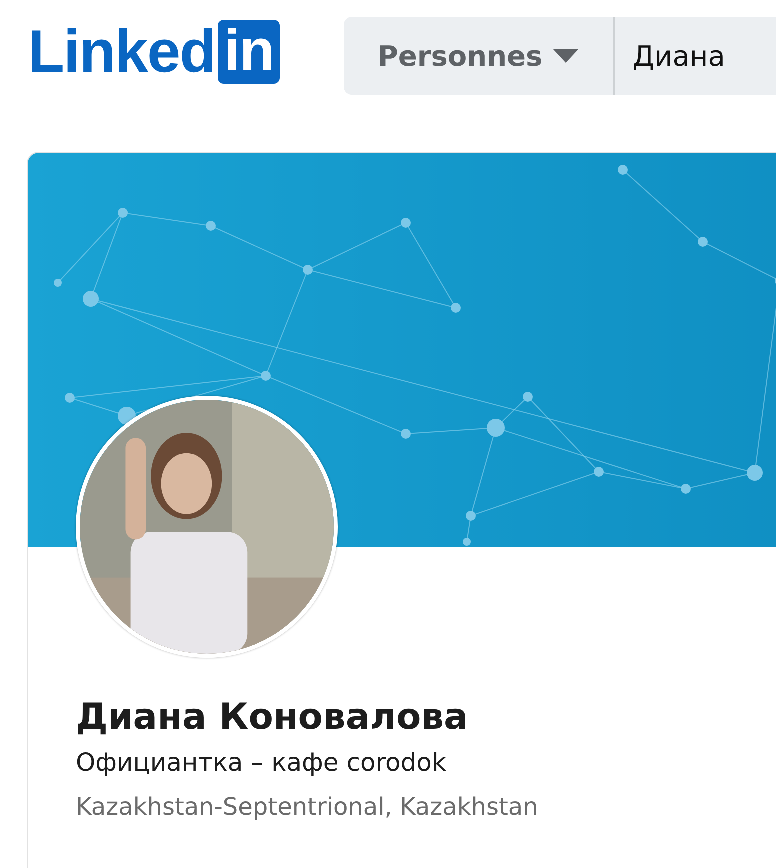  I want to click on profile-headline: Официантка – кафе corodok, so click(262, 762).